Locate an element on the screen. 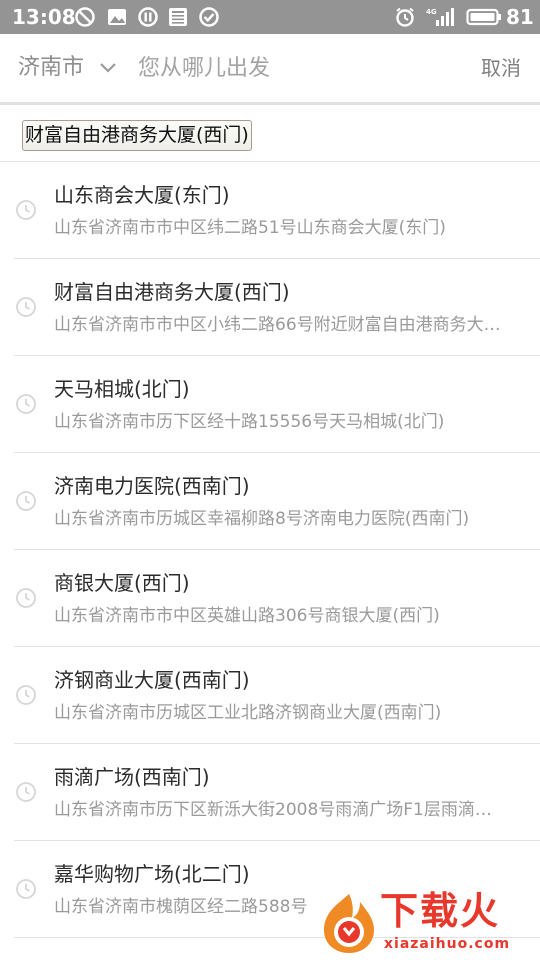  suggestion-row: 财富自由港商务大厦(西门) is located at coordinates (270, 133).